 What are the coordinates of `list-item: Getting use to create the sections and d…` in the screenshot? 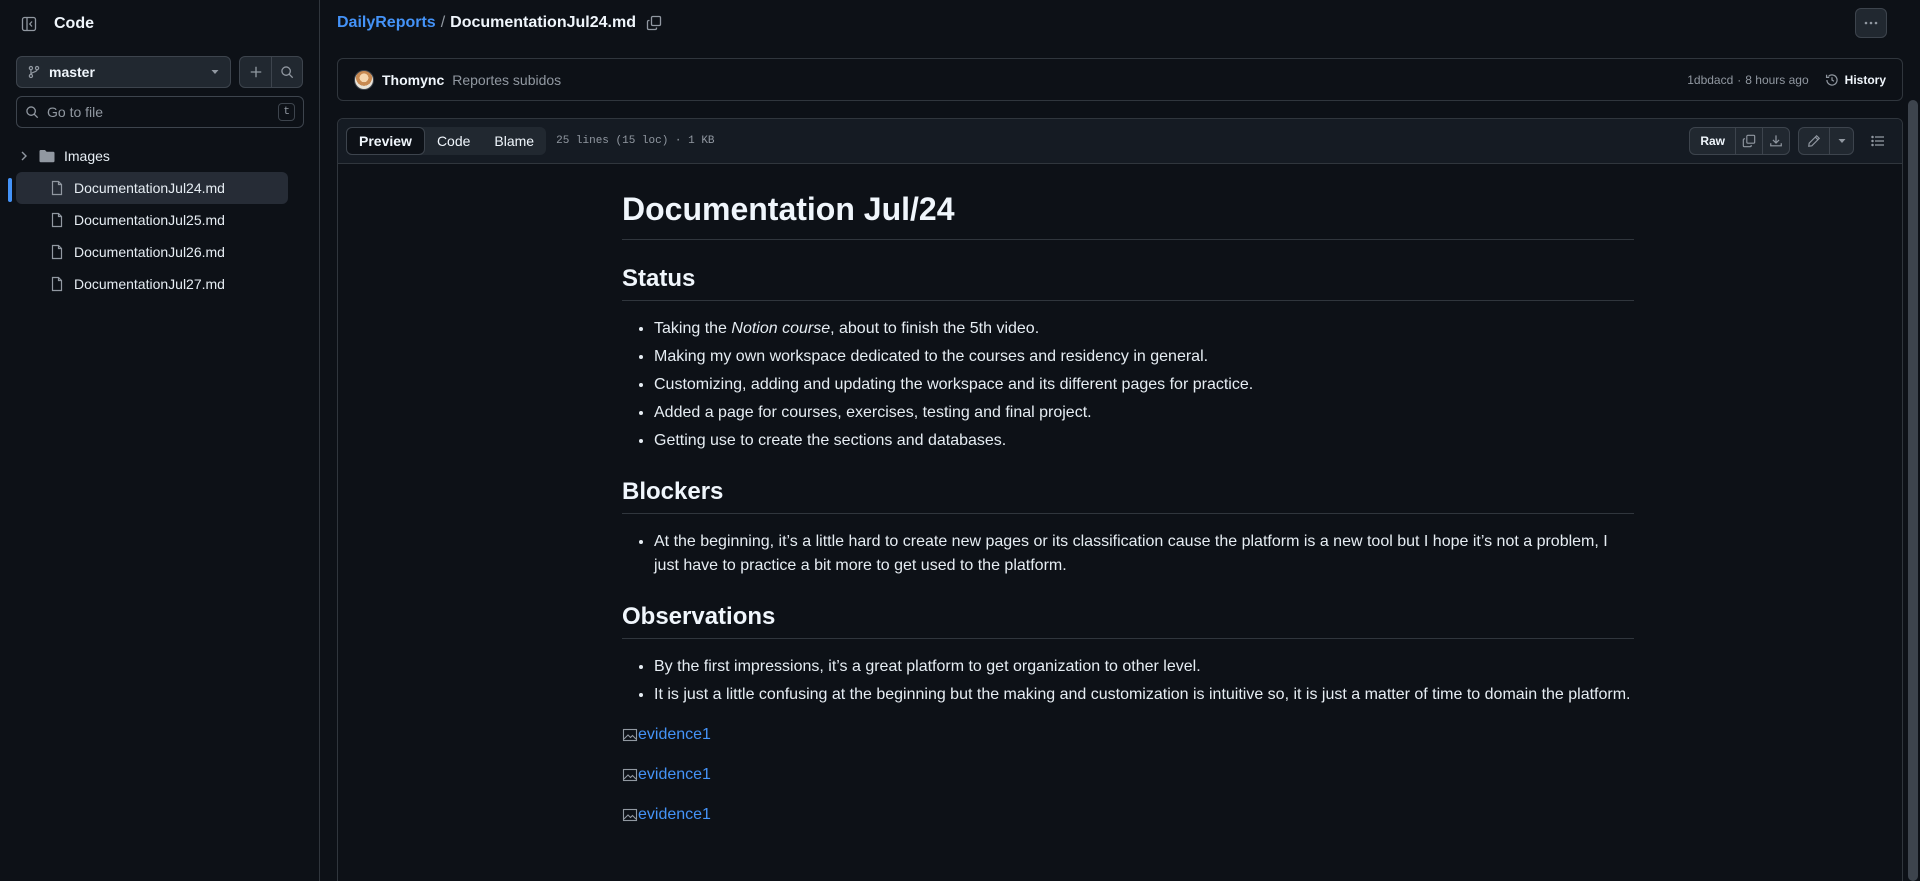 It's located at (1144, 441).